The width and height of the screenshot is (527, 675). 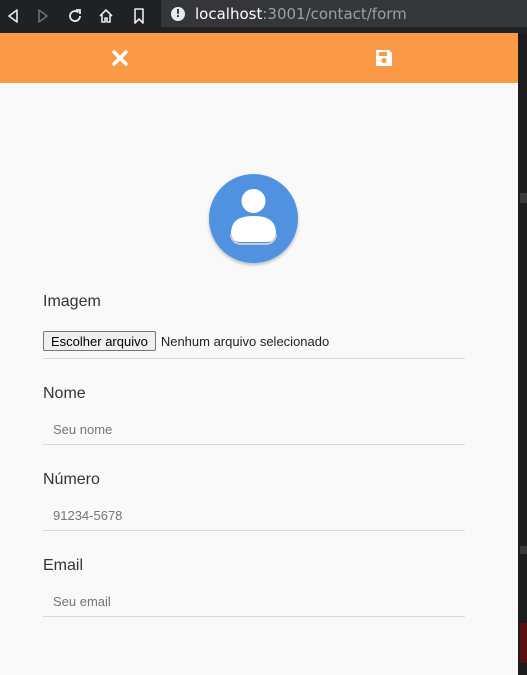 What do you see at coordinates (254, 429) in the screenshot?
I see `name-input` at bounding box center [254, 429].